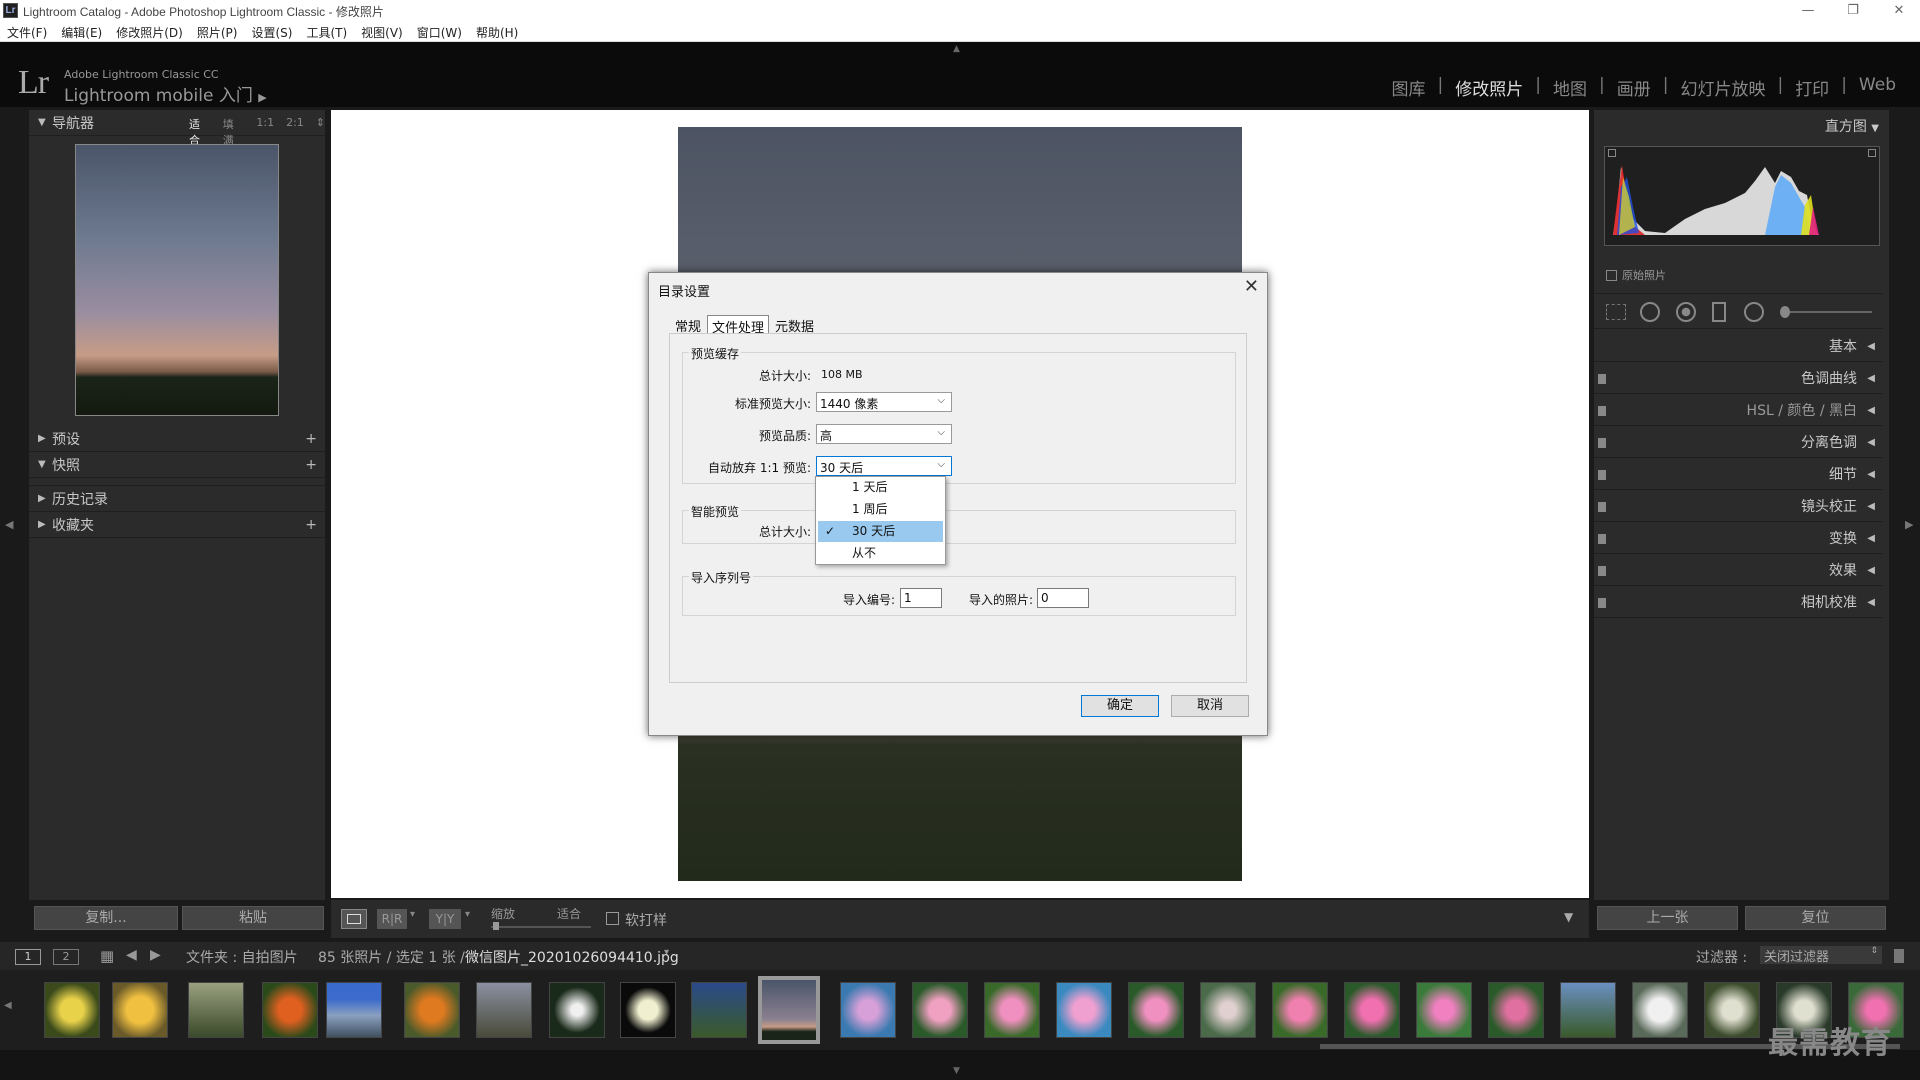  What do you see at coordinates (572, 957) in the screenshot?
I see `current-filename: 微信图片_20201026094410.jpg` at bounding box center [572, 957].